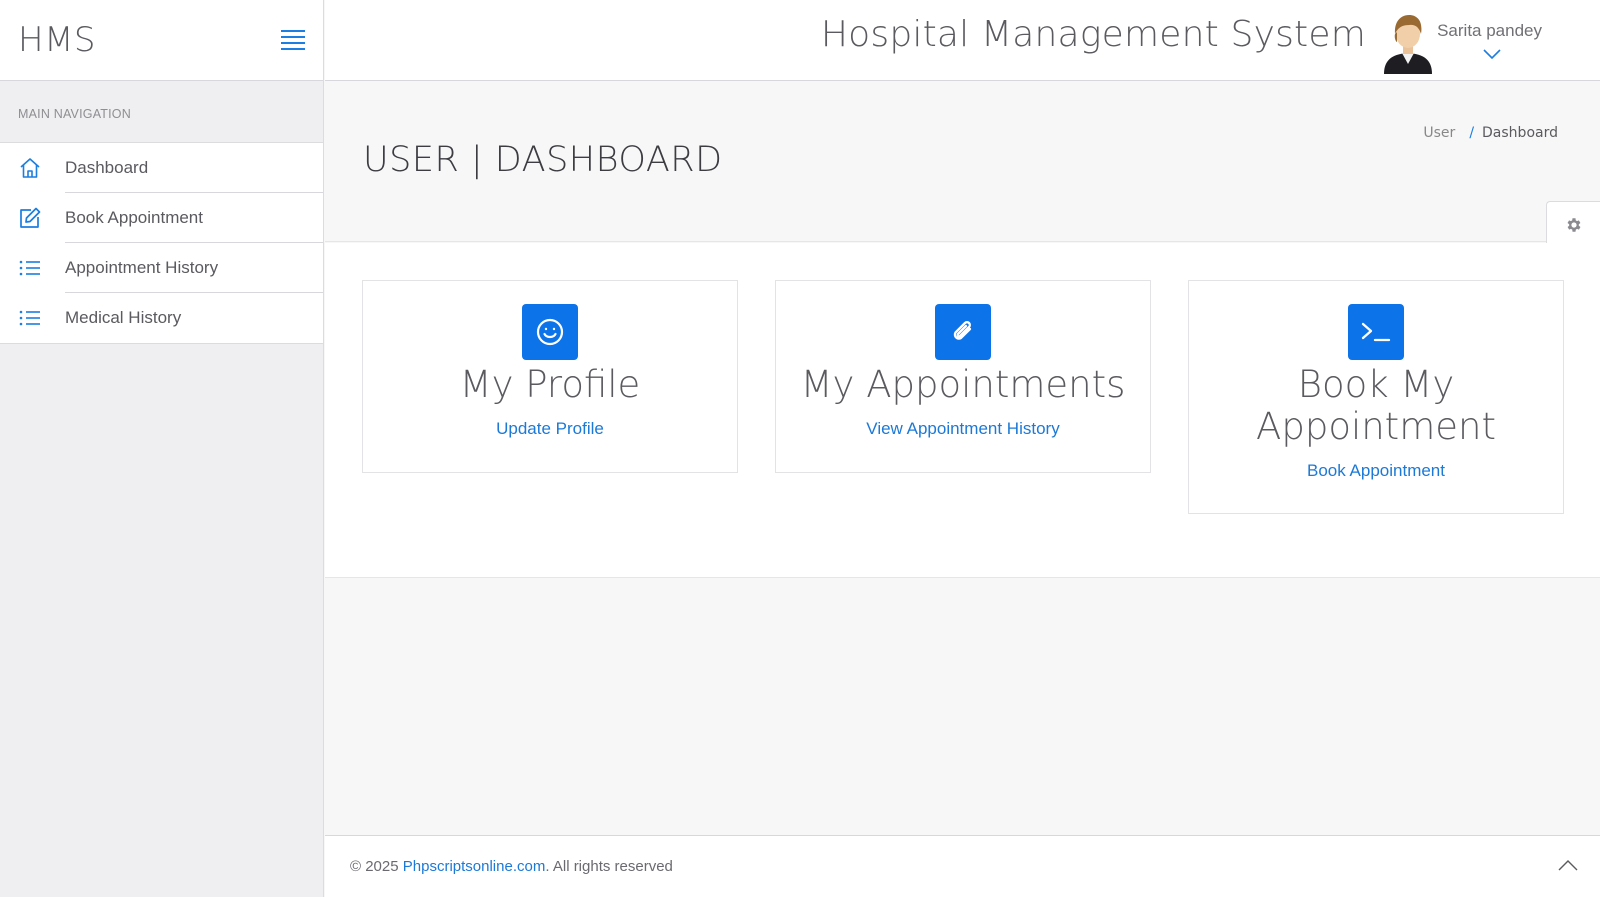 Image resolution: width=1600 pixels, height=897 pixels. I want to click on copyright-prefix: © 2025, so click(376, 866).